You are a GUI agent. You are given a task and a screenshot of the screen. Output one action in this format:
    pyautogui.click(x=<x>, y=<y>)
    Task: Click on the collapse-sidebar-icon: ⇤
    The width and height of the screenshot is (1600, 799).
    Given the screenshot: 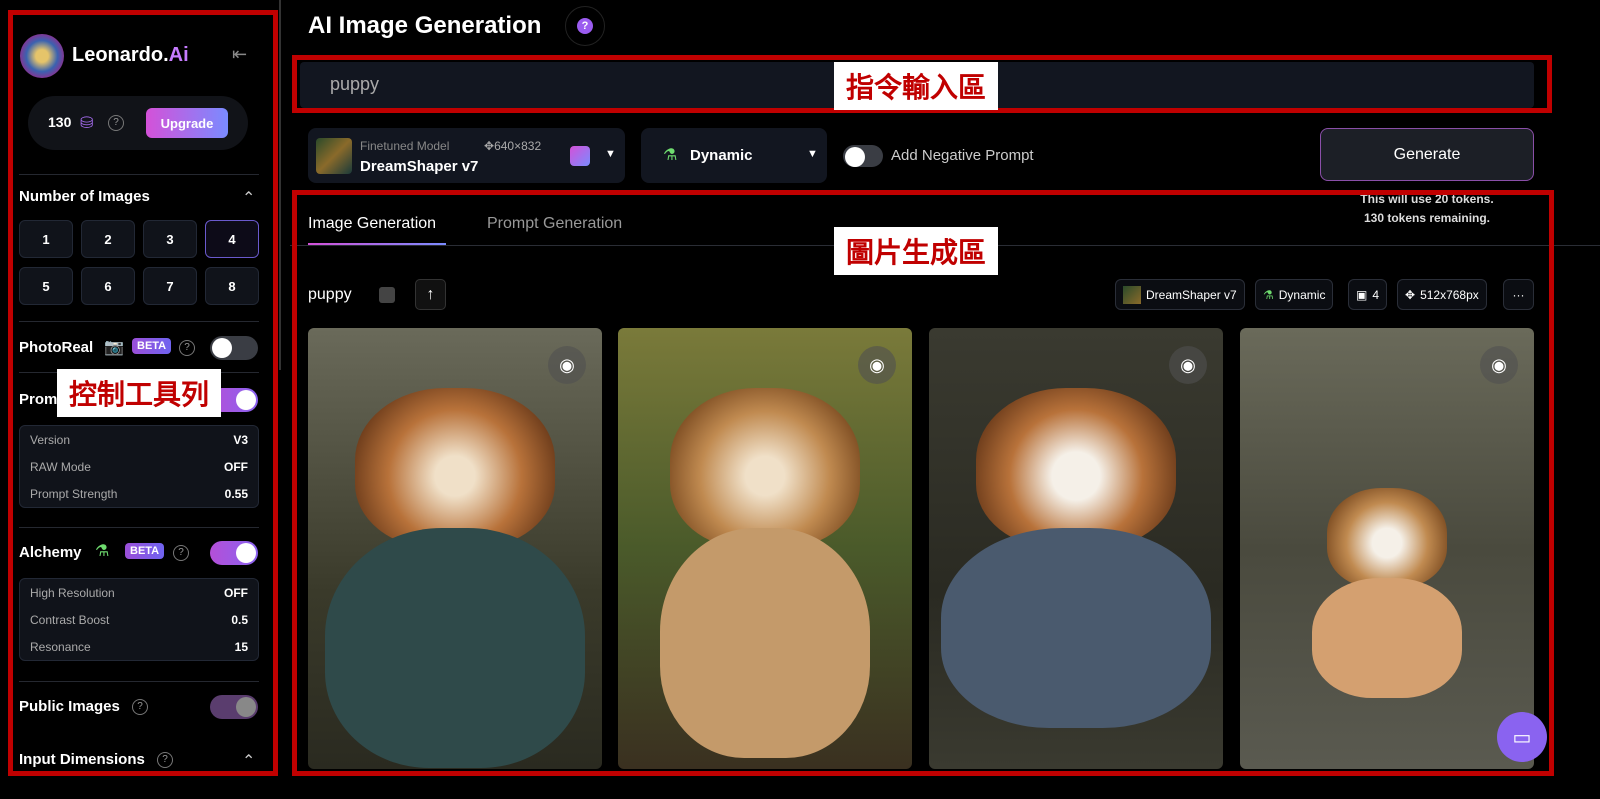 What is the action you would take?
    pyautogui.click(x=239, y=54)
    